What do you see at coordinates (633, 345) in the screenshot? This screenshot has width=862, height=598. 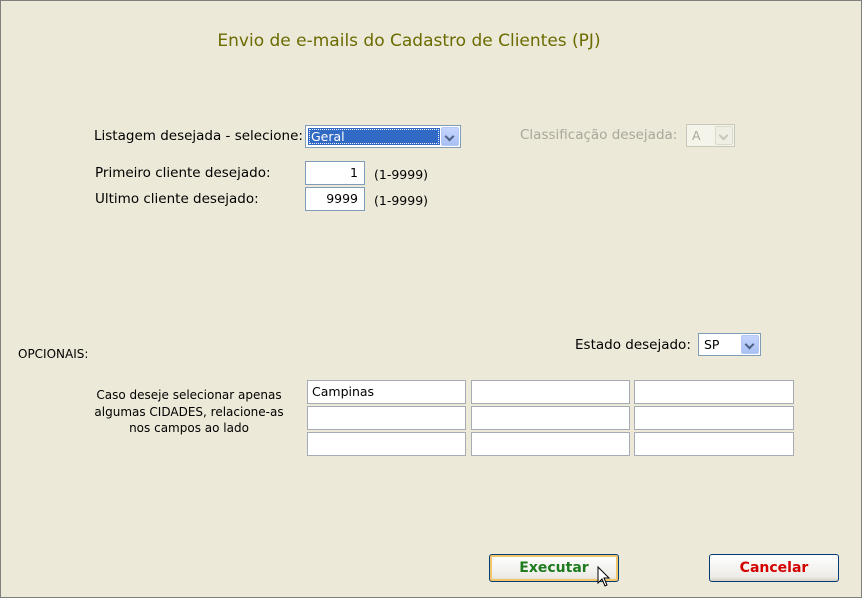 I see `estado-label: Estado desejado:` at bounding box center [633, 345].